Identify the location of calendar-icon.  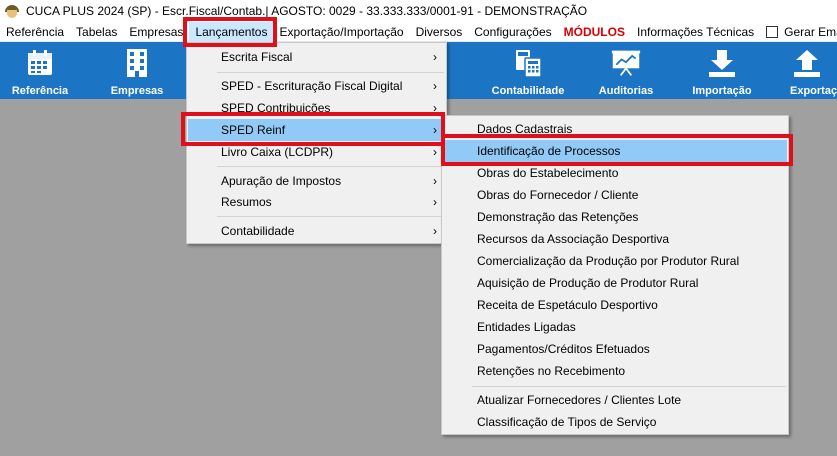
(40, 63).